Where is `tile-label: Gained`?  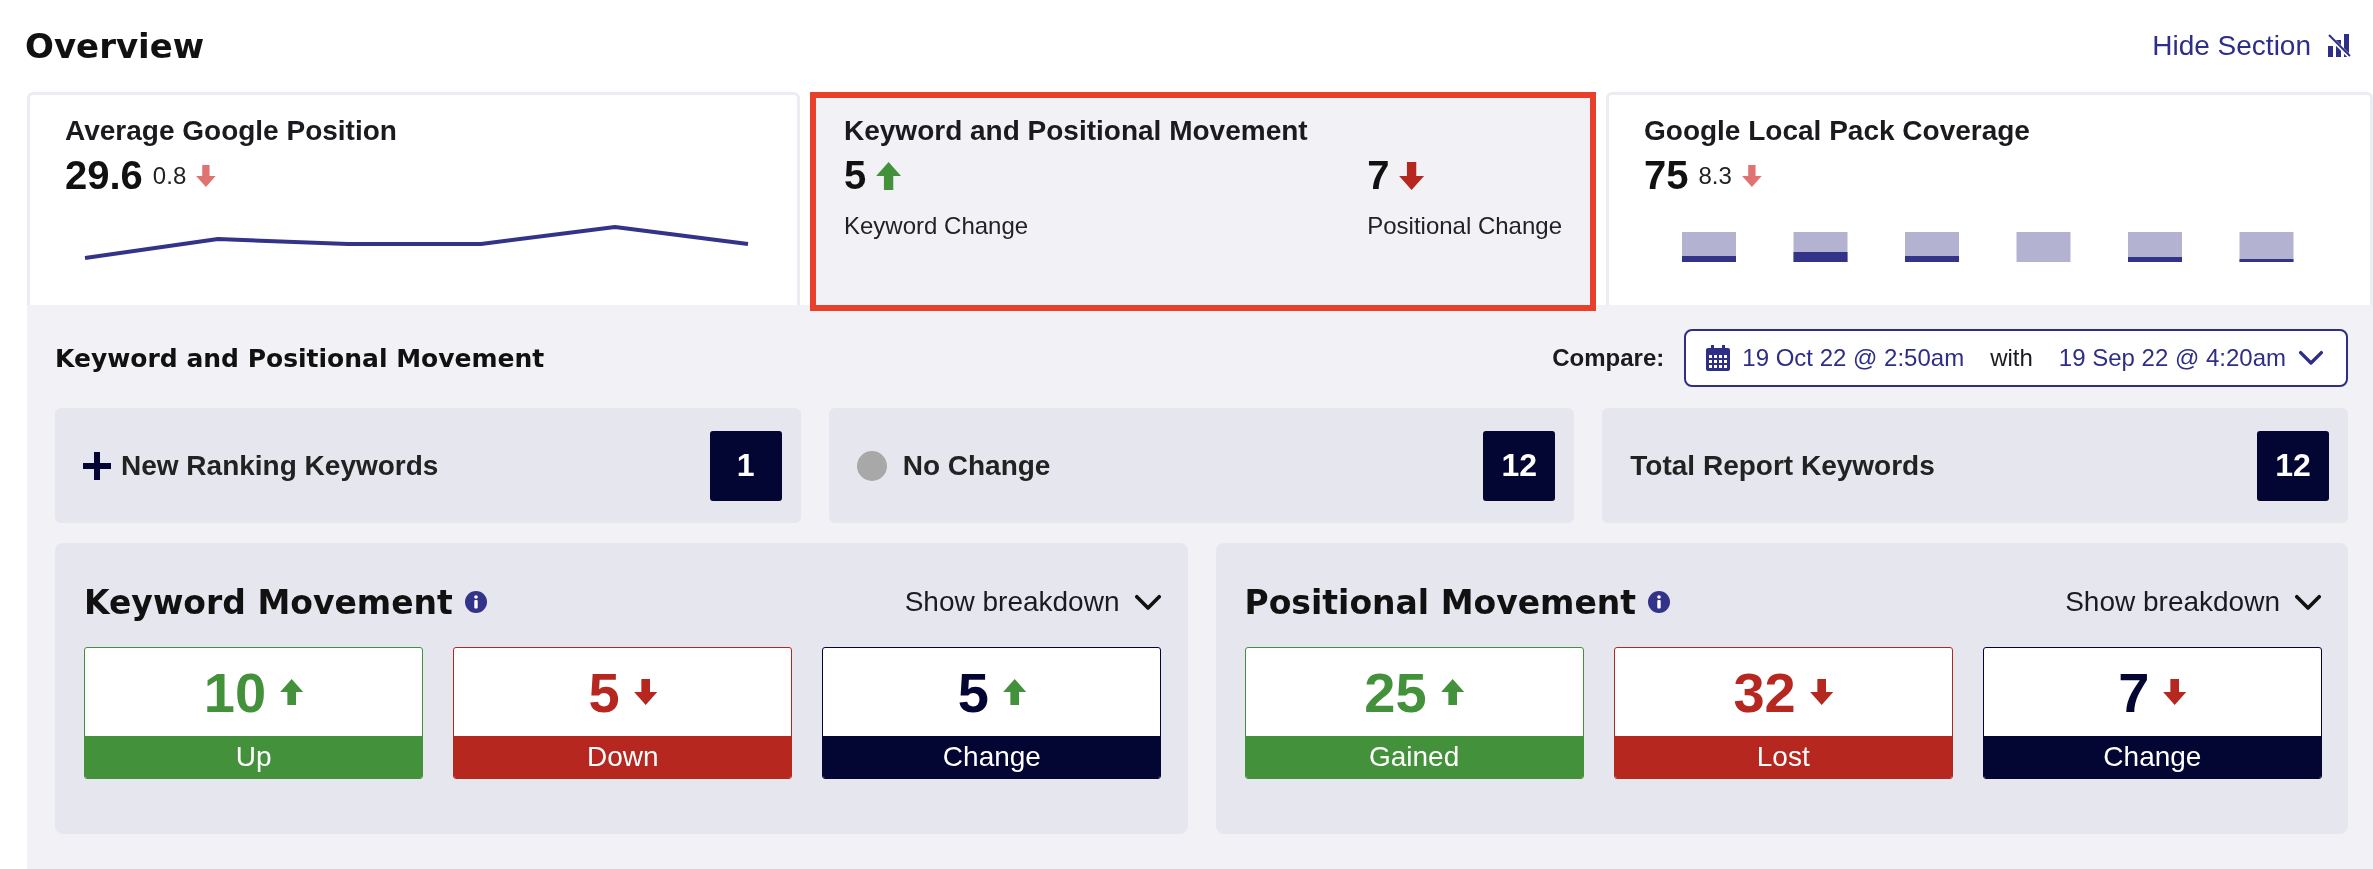 tile-label: Gained is located at coordinates (1414, 757).